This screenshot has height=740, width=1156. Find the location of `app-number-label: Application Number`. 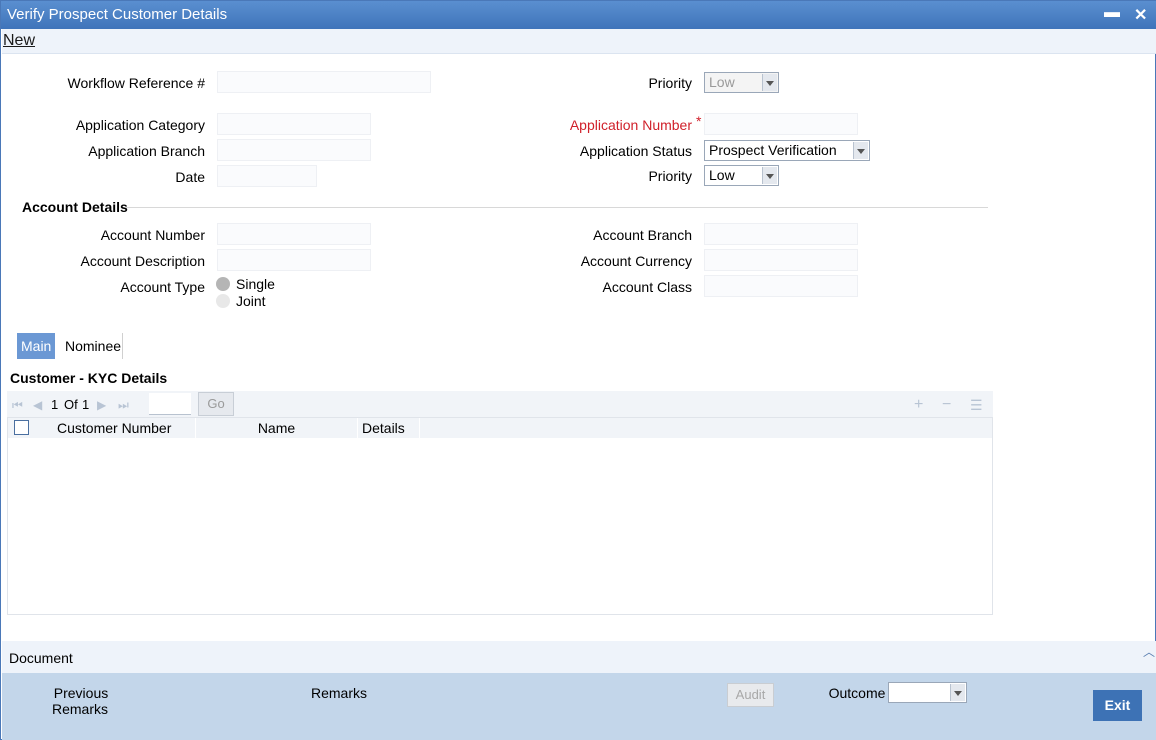

app-number-label: Application Number is located at coordinates (630, 125).